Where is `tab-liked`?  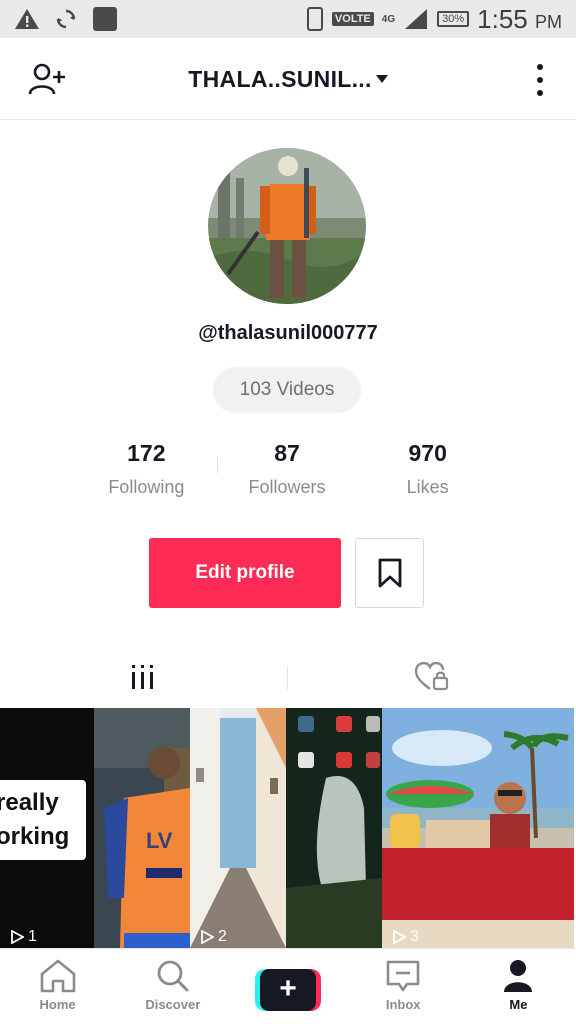
tab-liked is located at coordinates (432, 677).